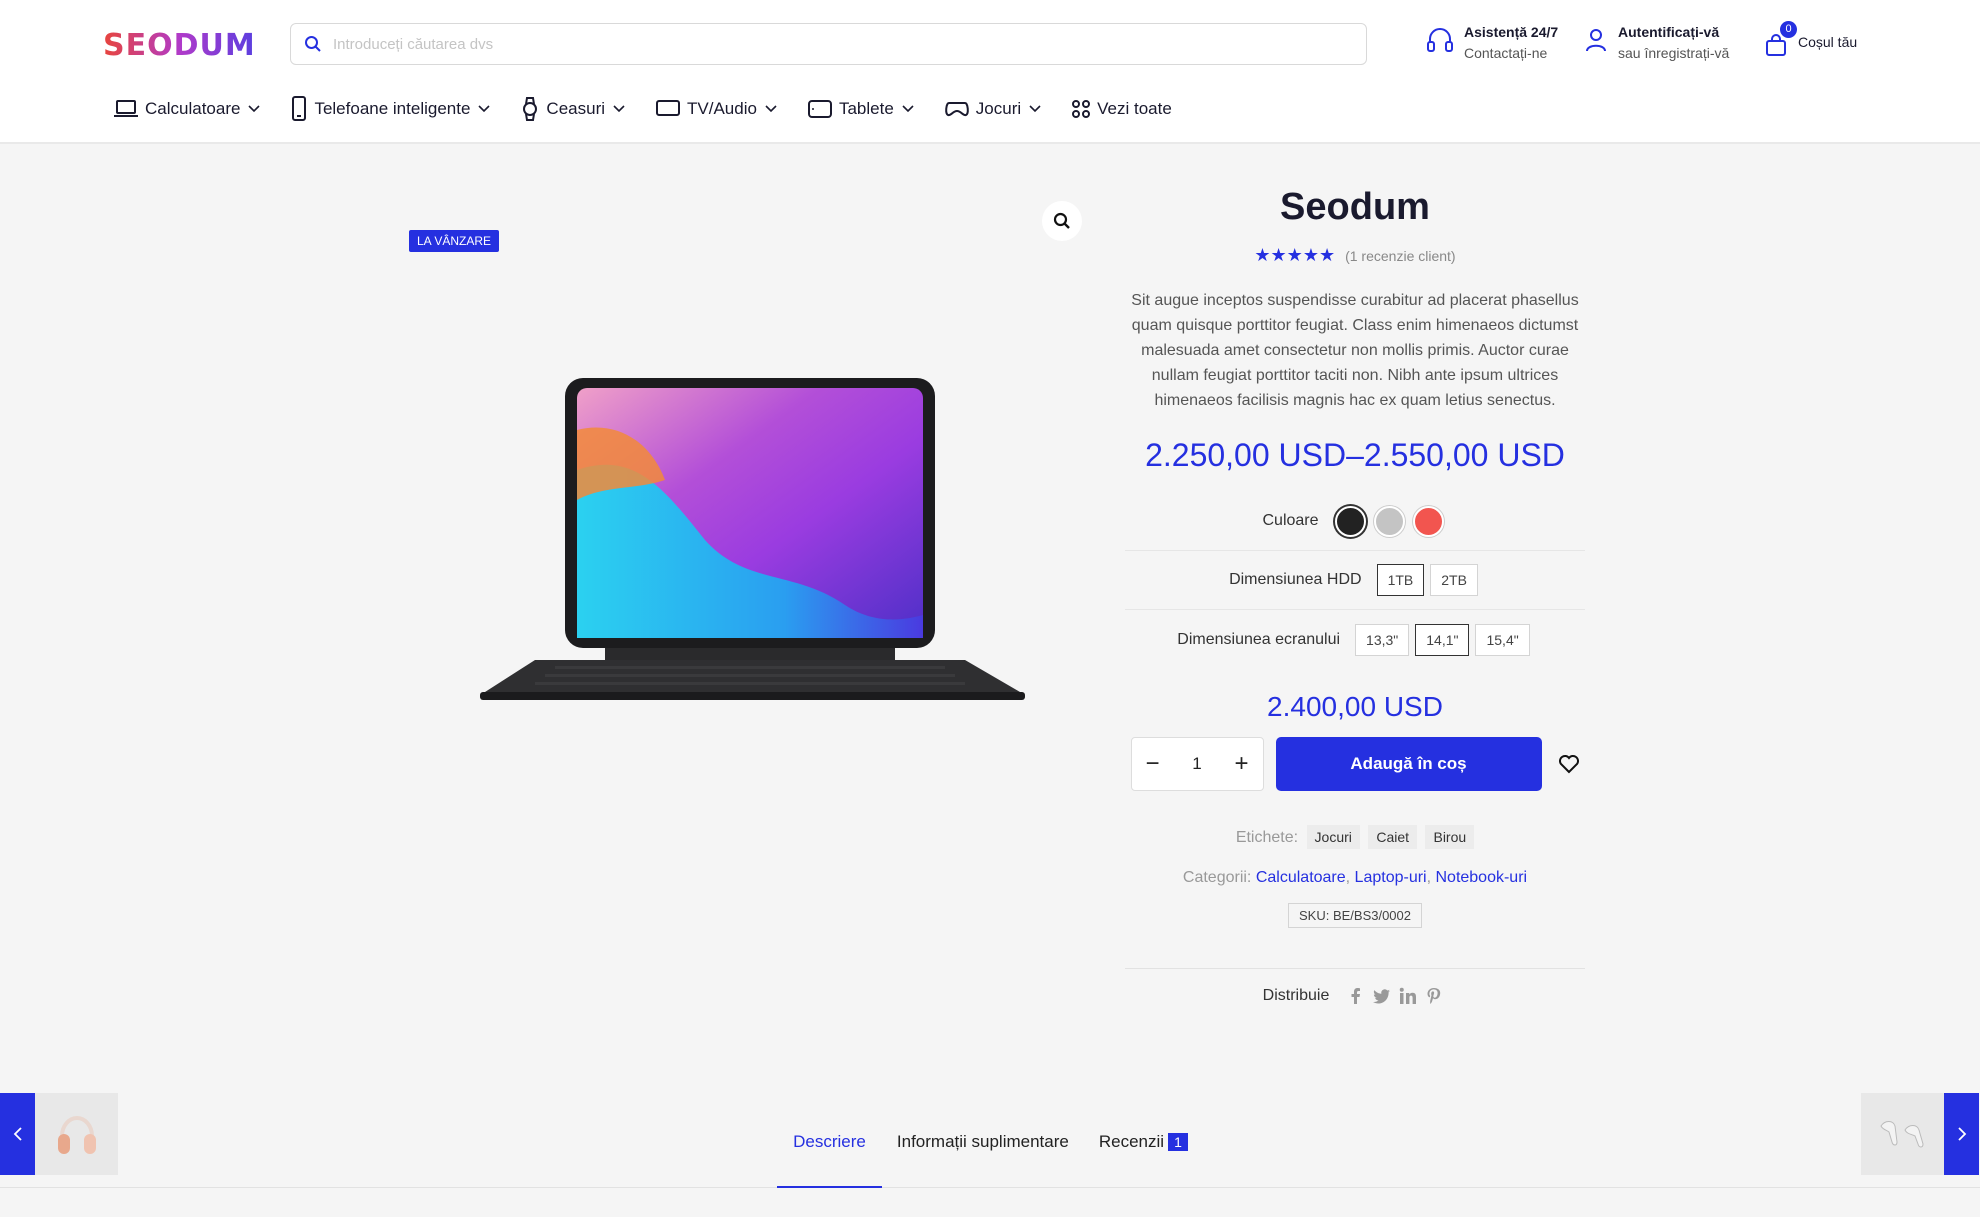 This screenshot has height=1217, width=1980. Describe the element at coordinates (668, 108) in the screenshot. I see `tv-icon` at that location.